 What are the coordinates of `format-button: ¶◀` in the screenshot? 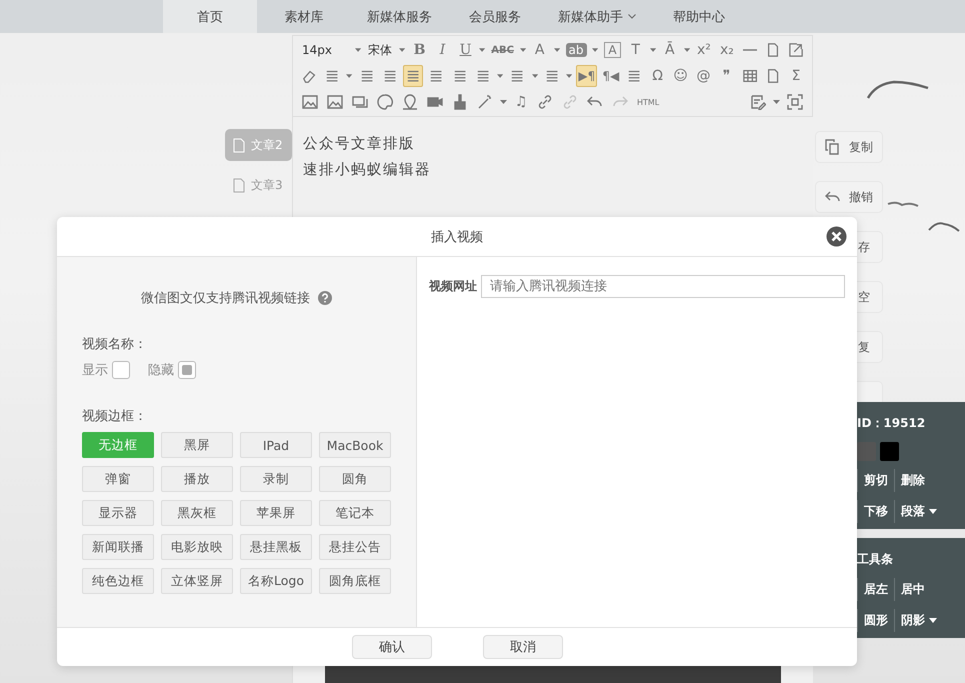 It's located at (611, 76).